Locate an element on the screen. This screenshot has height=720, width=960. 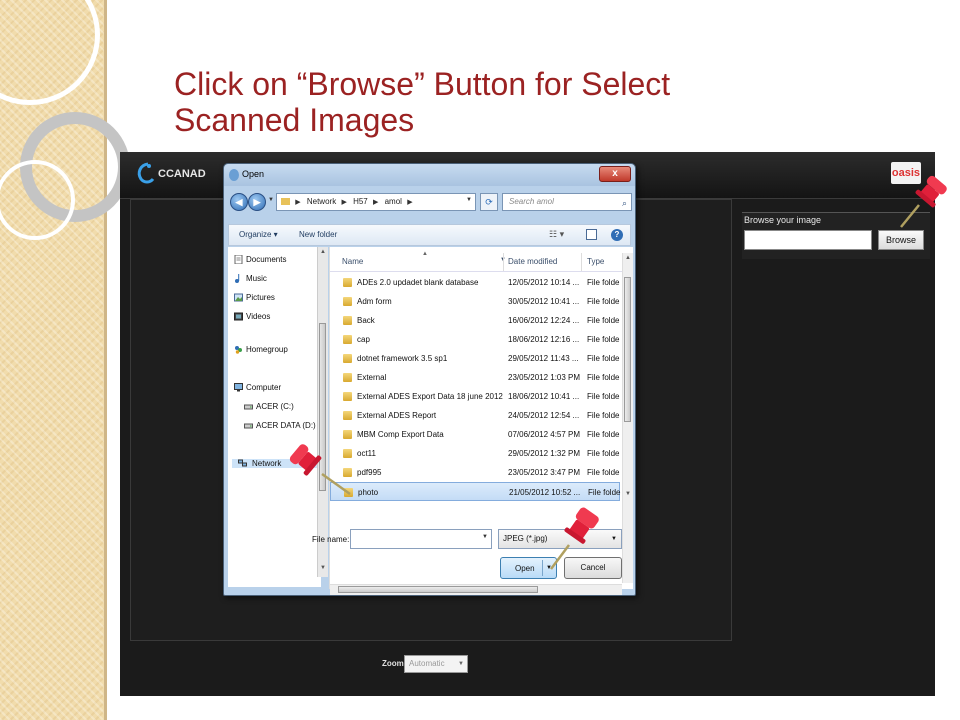
search-placeholder: Search amol is located at coordinates (531, 201).